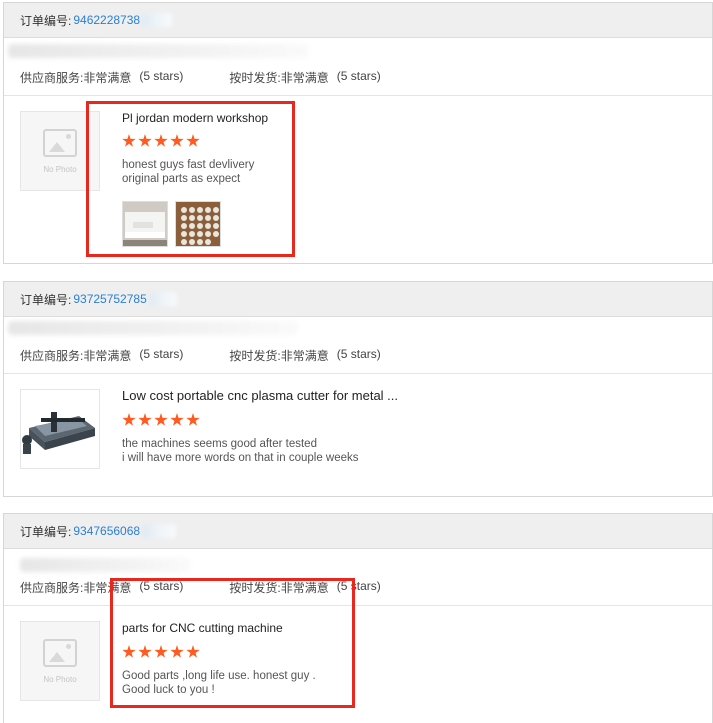 This screenshot has width=713, height=723. I want to click on no-photo-placeholder: No Photo, so click(60, 661).